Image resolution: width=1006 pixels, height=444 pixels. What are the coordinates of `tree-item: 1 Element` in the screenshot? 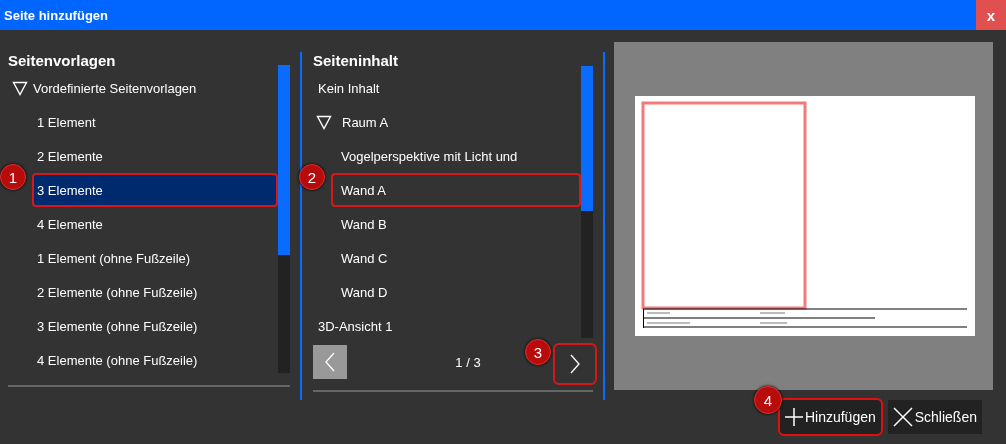 It's located at (155, 122).